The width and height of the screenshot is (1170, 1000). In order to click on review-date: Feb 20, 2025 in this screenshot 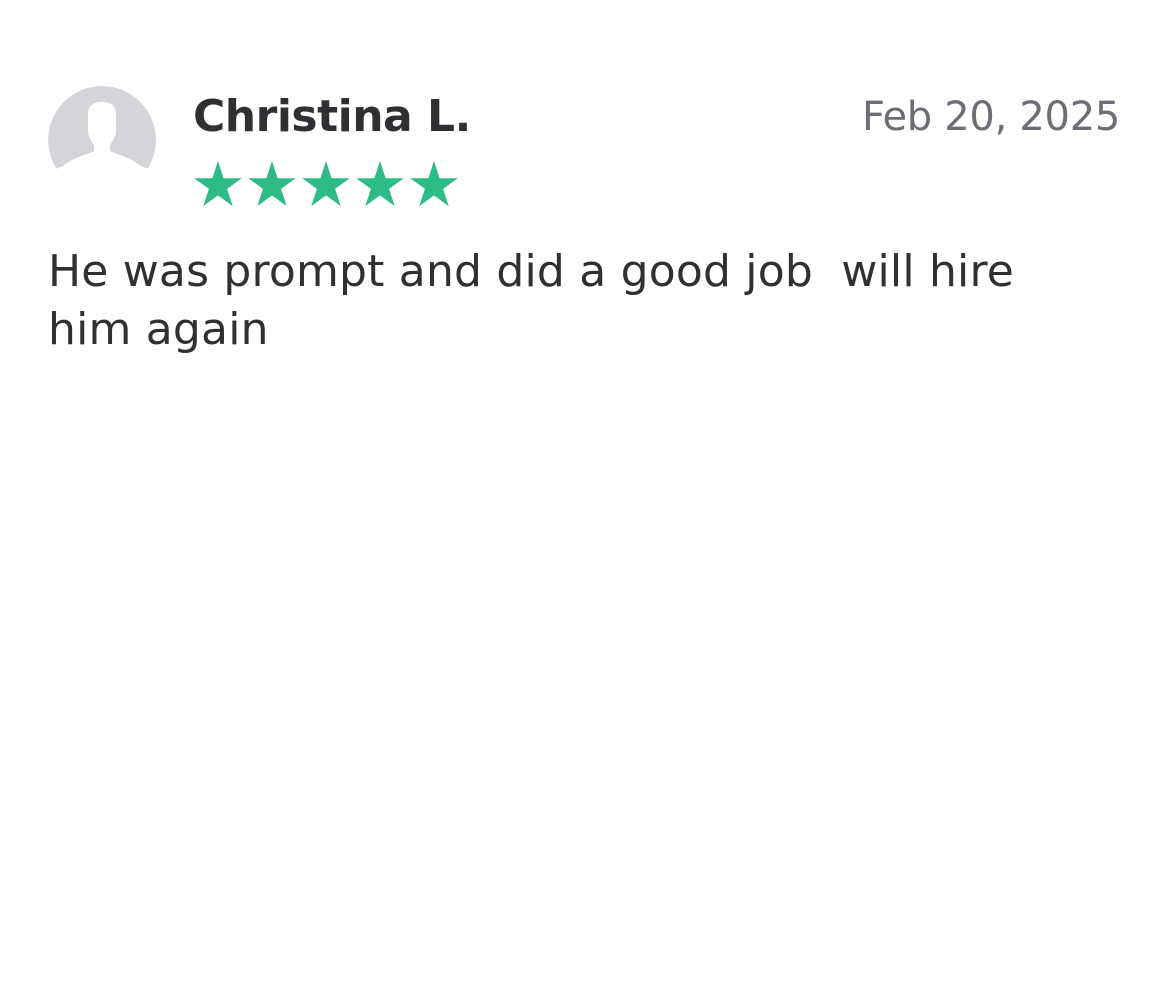, I will do `click(990, 117)`.